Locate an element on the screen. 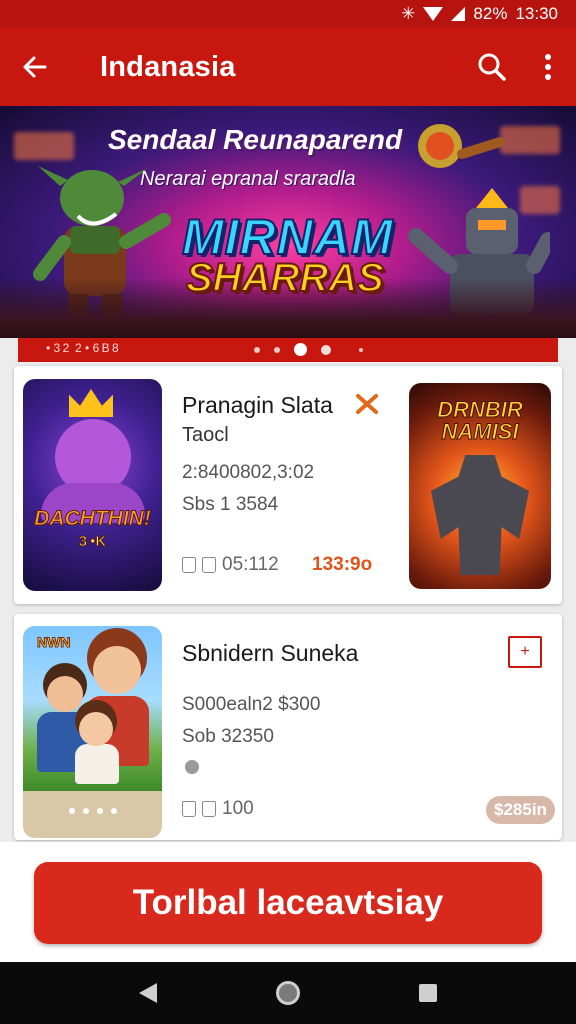  page-title: Indanasia is located at coordinates (168, 66).